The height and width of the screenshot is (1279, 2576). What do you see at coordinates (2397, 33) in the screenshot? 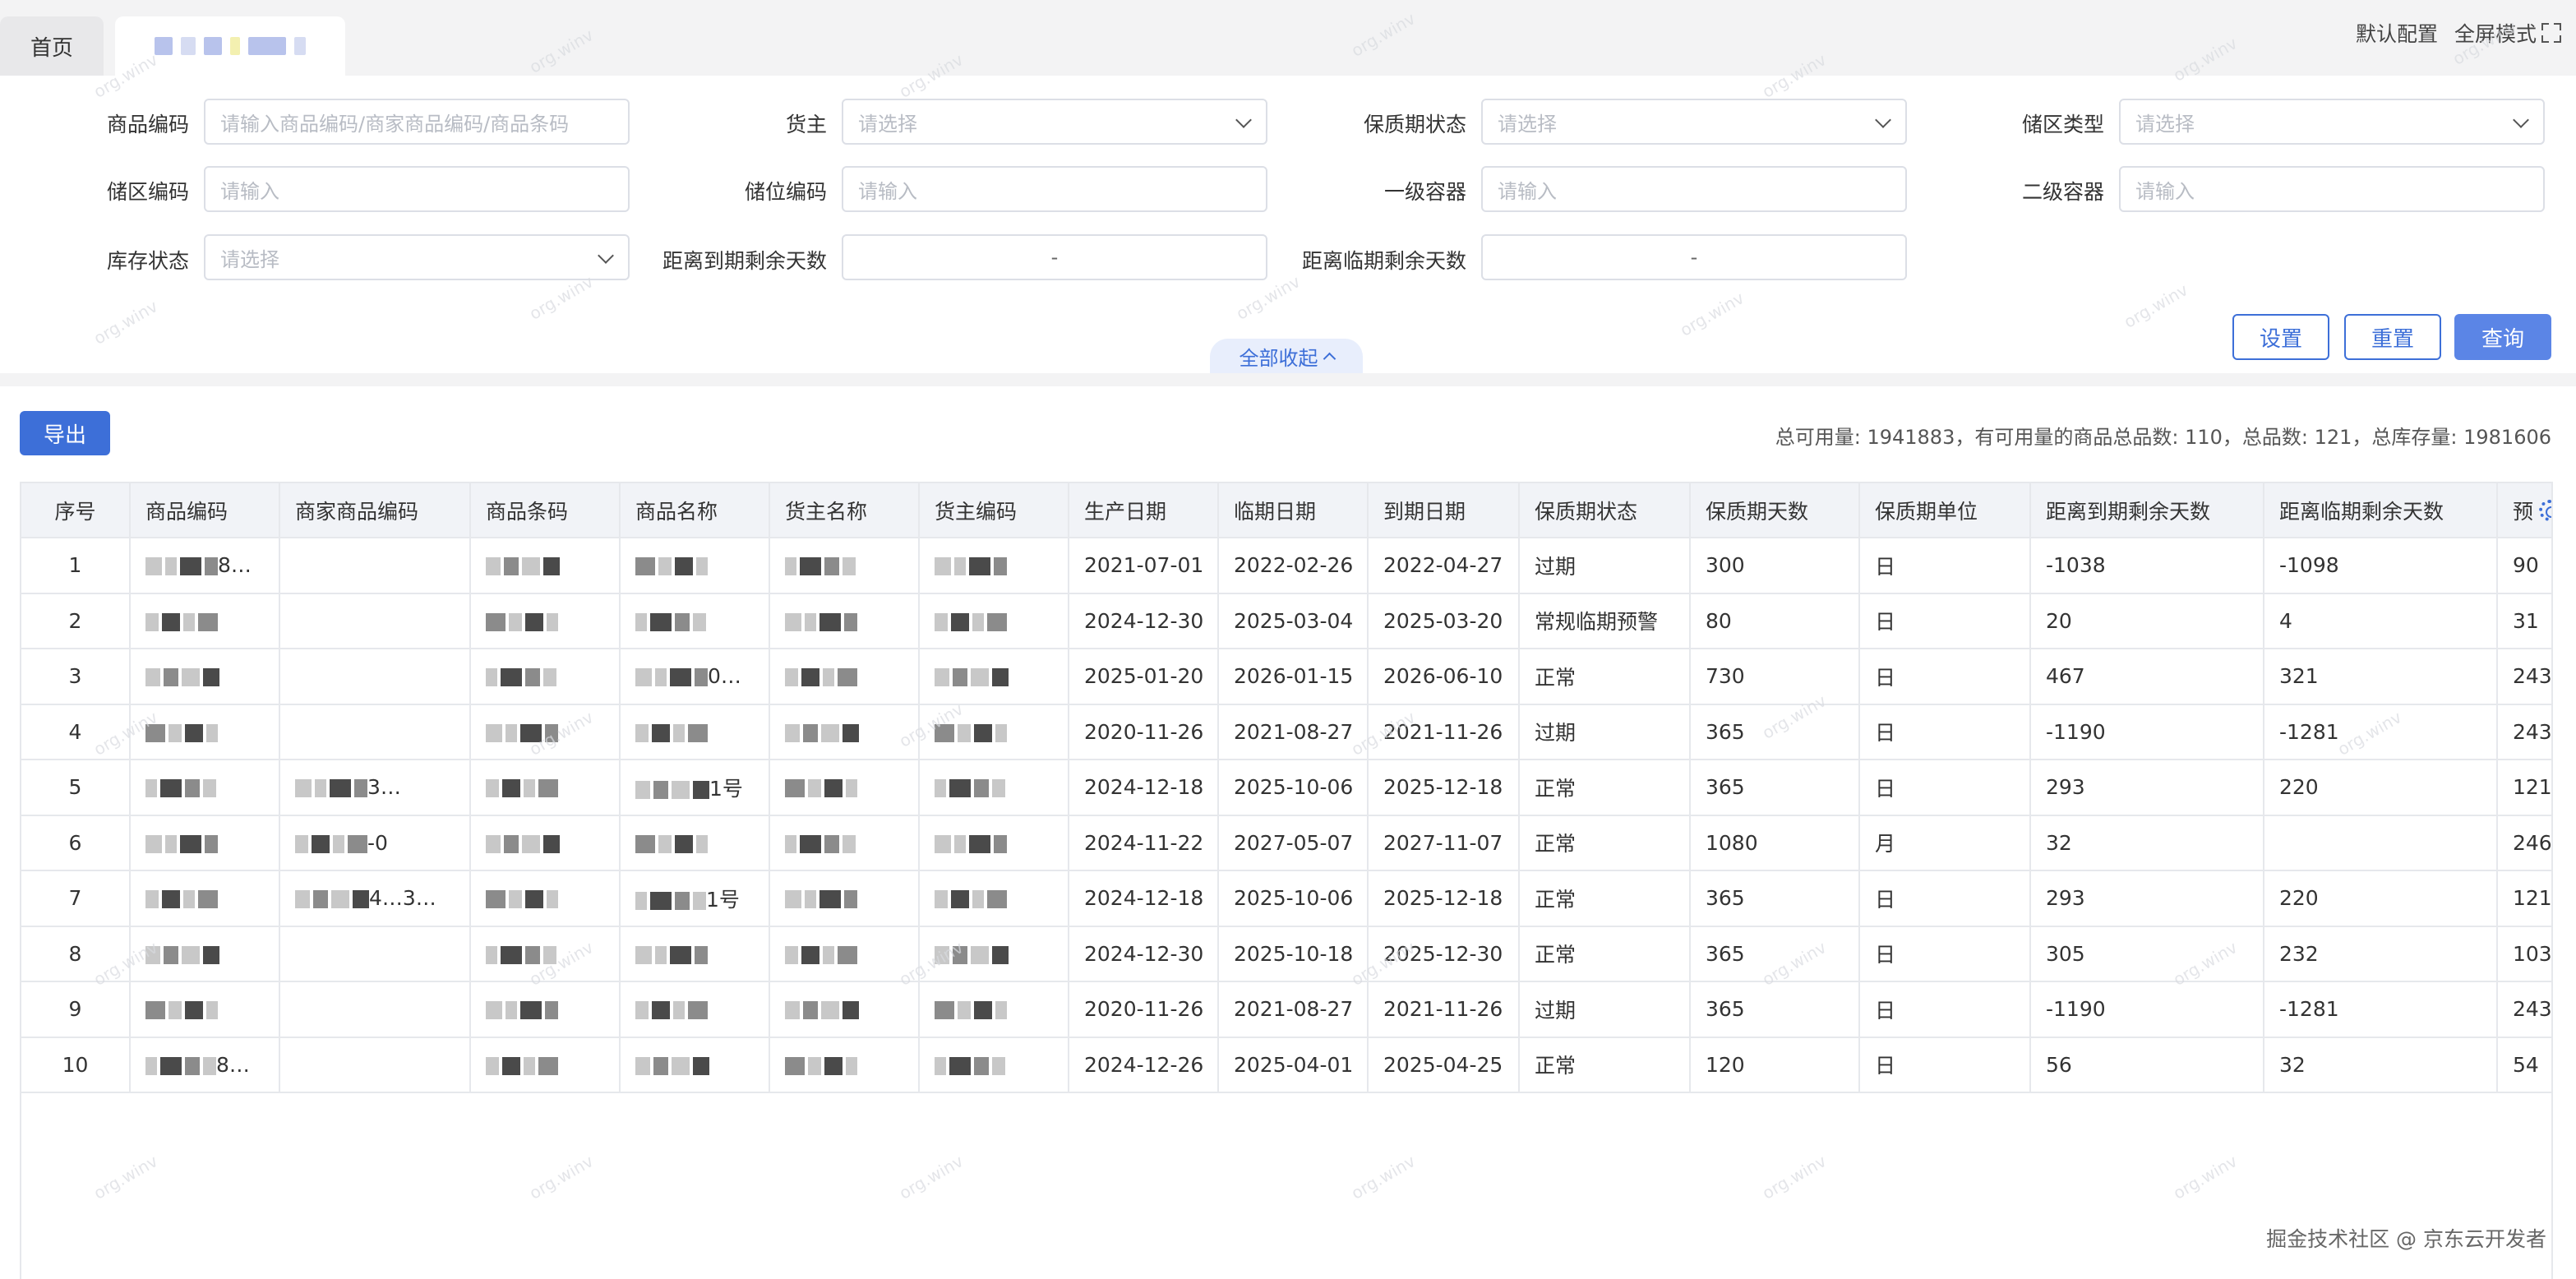
I see `default-config-link: 默认配置` at bounding box center [2397, 33].